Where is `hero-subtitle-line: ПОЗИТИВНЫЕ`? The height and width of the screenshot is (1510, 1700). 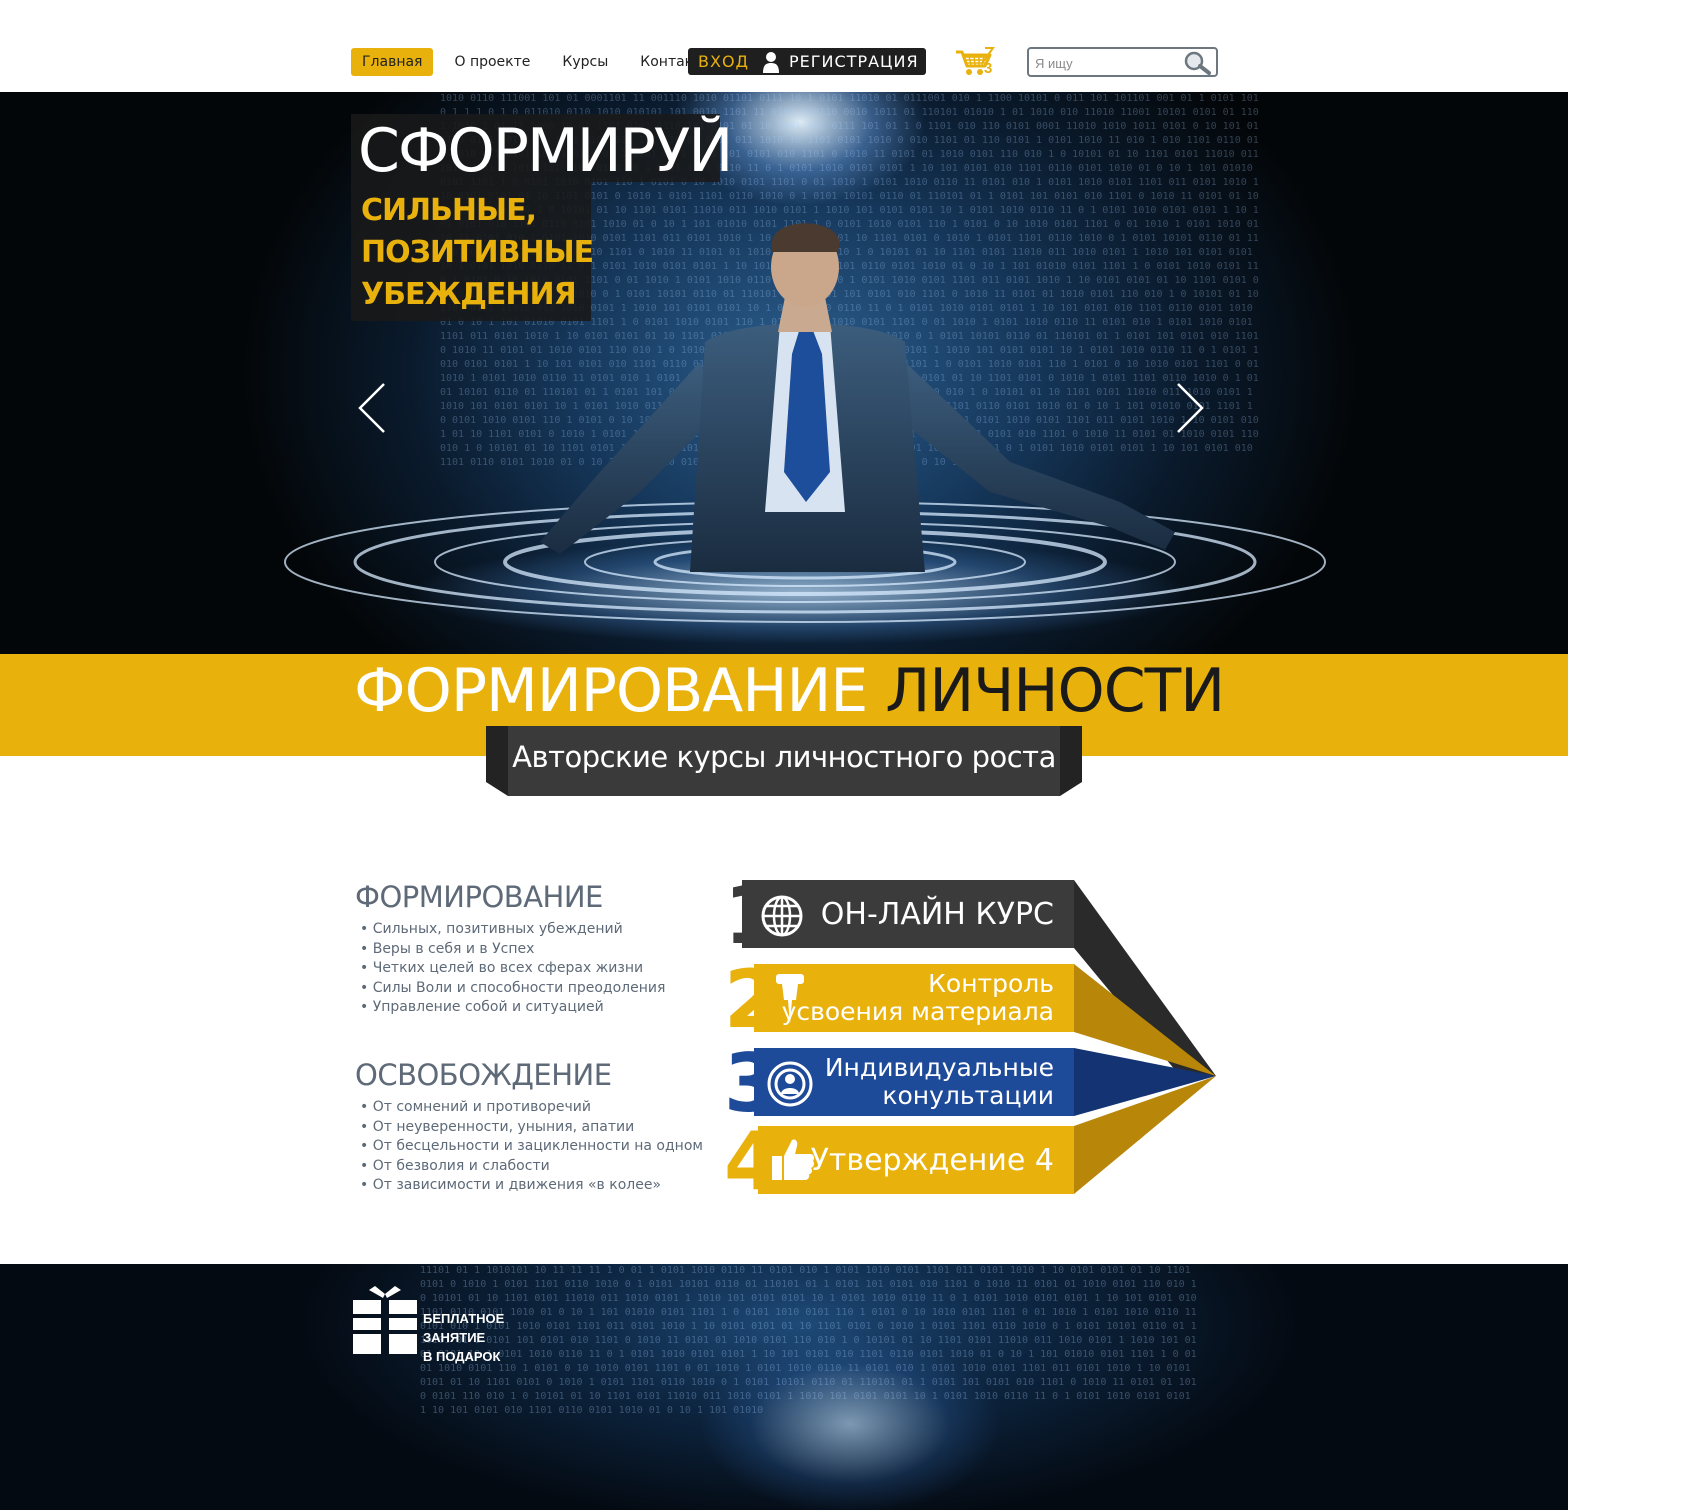 hero-subtitle-line: ПОЗИТИВНЫЕ is located at coordinates (477, 252).